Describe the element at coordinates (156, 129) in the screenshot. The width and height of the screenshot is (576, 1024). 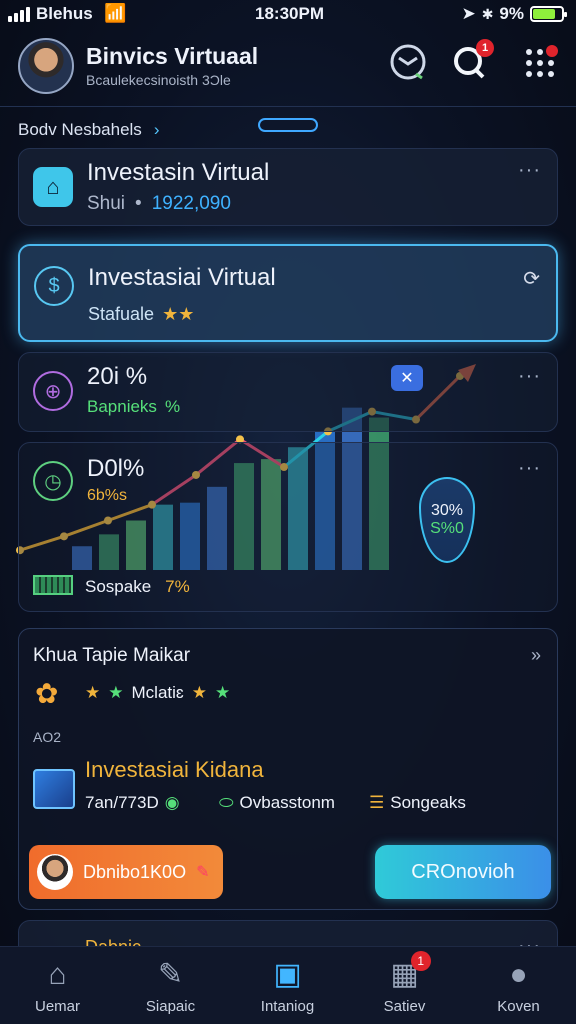
I see `chevron-right-icon: ›` at that location.